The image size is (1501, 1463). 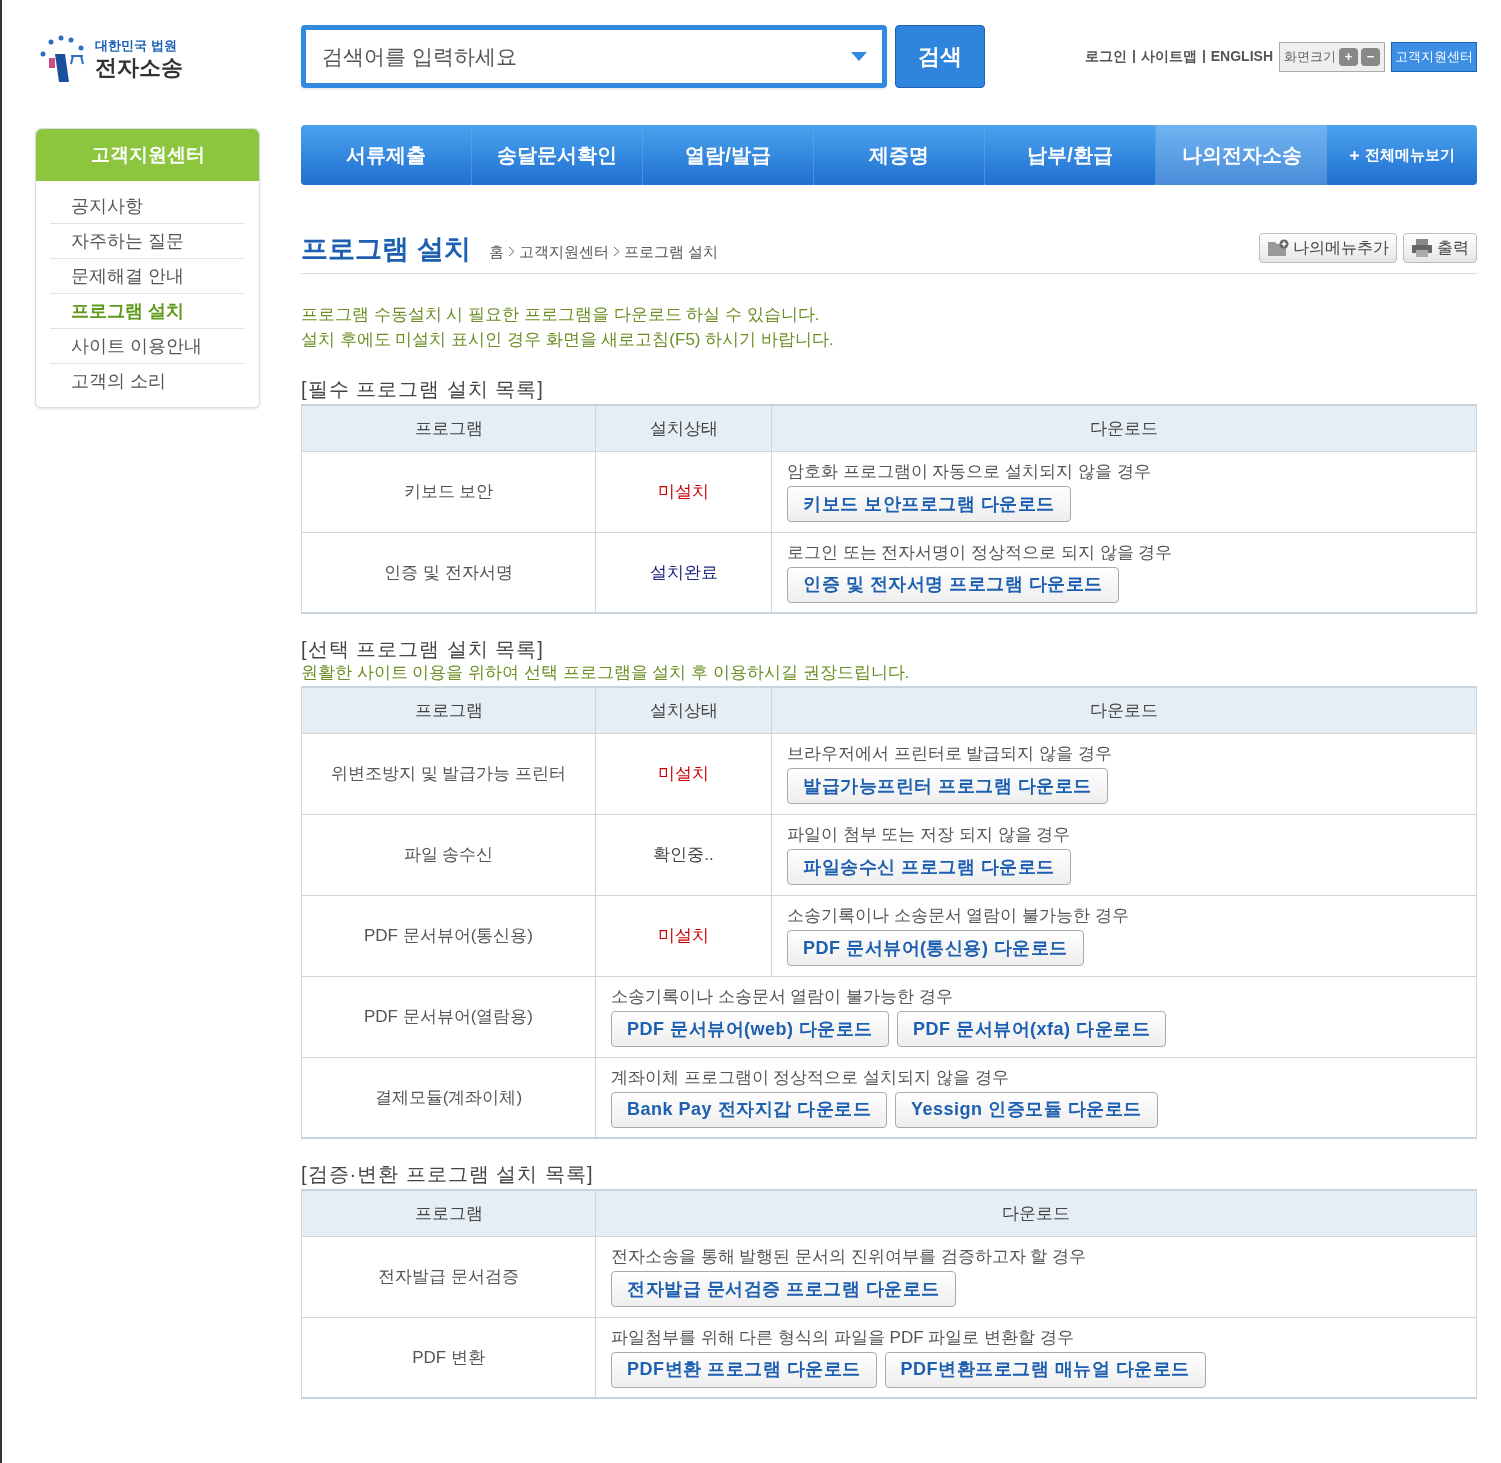 I want to click on sidebar-header: 고객지원센터, so click(x=147, y=155).